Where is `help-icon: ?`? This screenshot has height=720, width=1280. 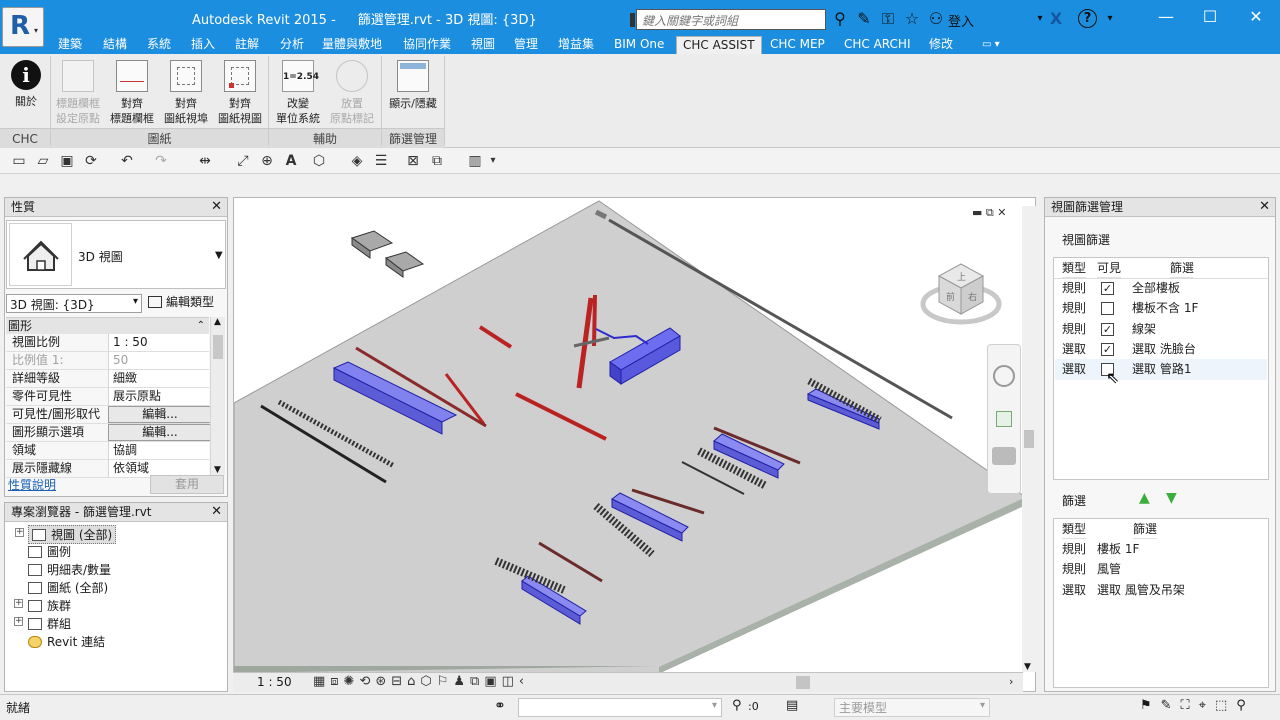
help-icon: ? is located at coordinates (1087, 18).